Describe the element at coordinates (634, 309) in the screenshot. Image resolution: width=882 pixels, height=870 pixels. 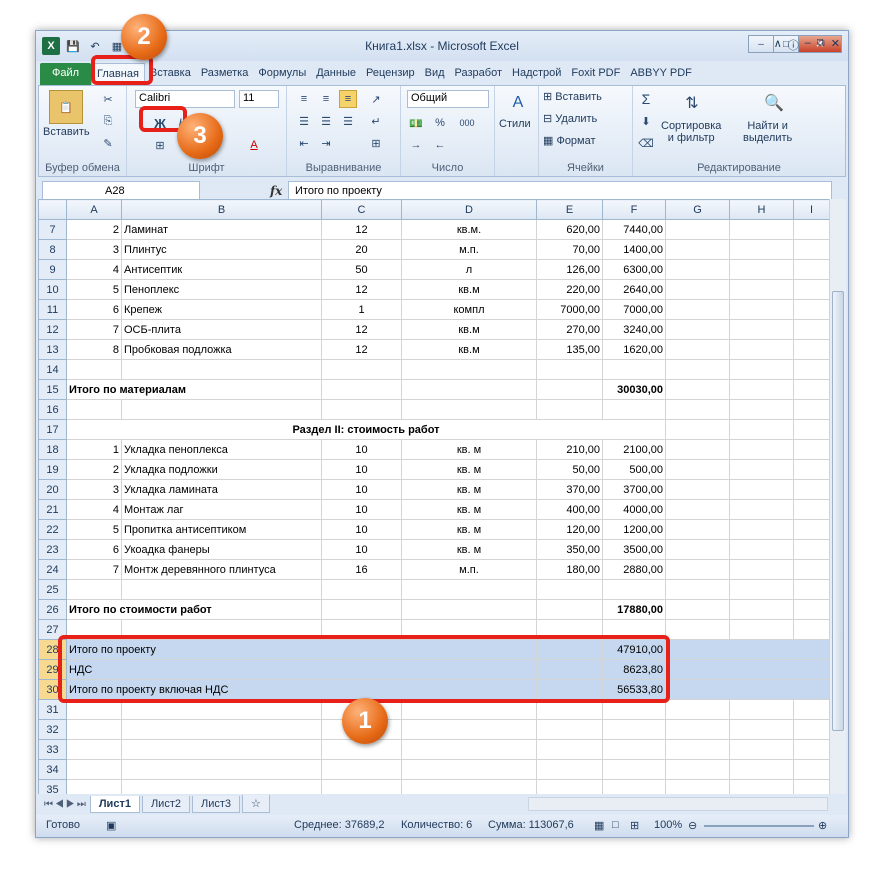
I see `cell-f: 7000,00` at that location.